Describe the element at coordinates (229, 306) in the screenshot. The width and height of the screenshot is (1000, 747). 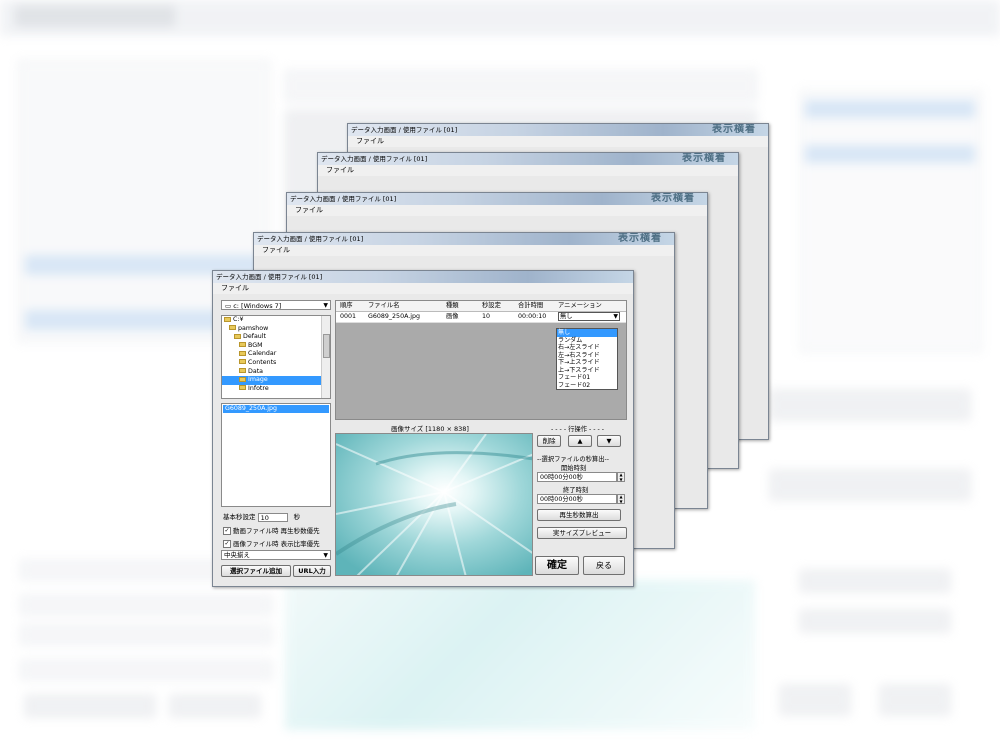
I see `drive-icon: ▭` at that location.